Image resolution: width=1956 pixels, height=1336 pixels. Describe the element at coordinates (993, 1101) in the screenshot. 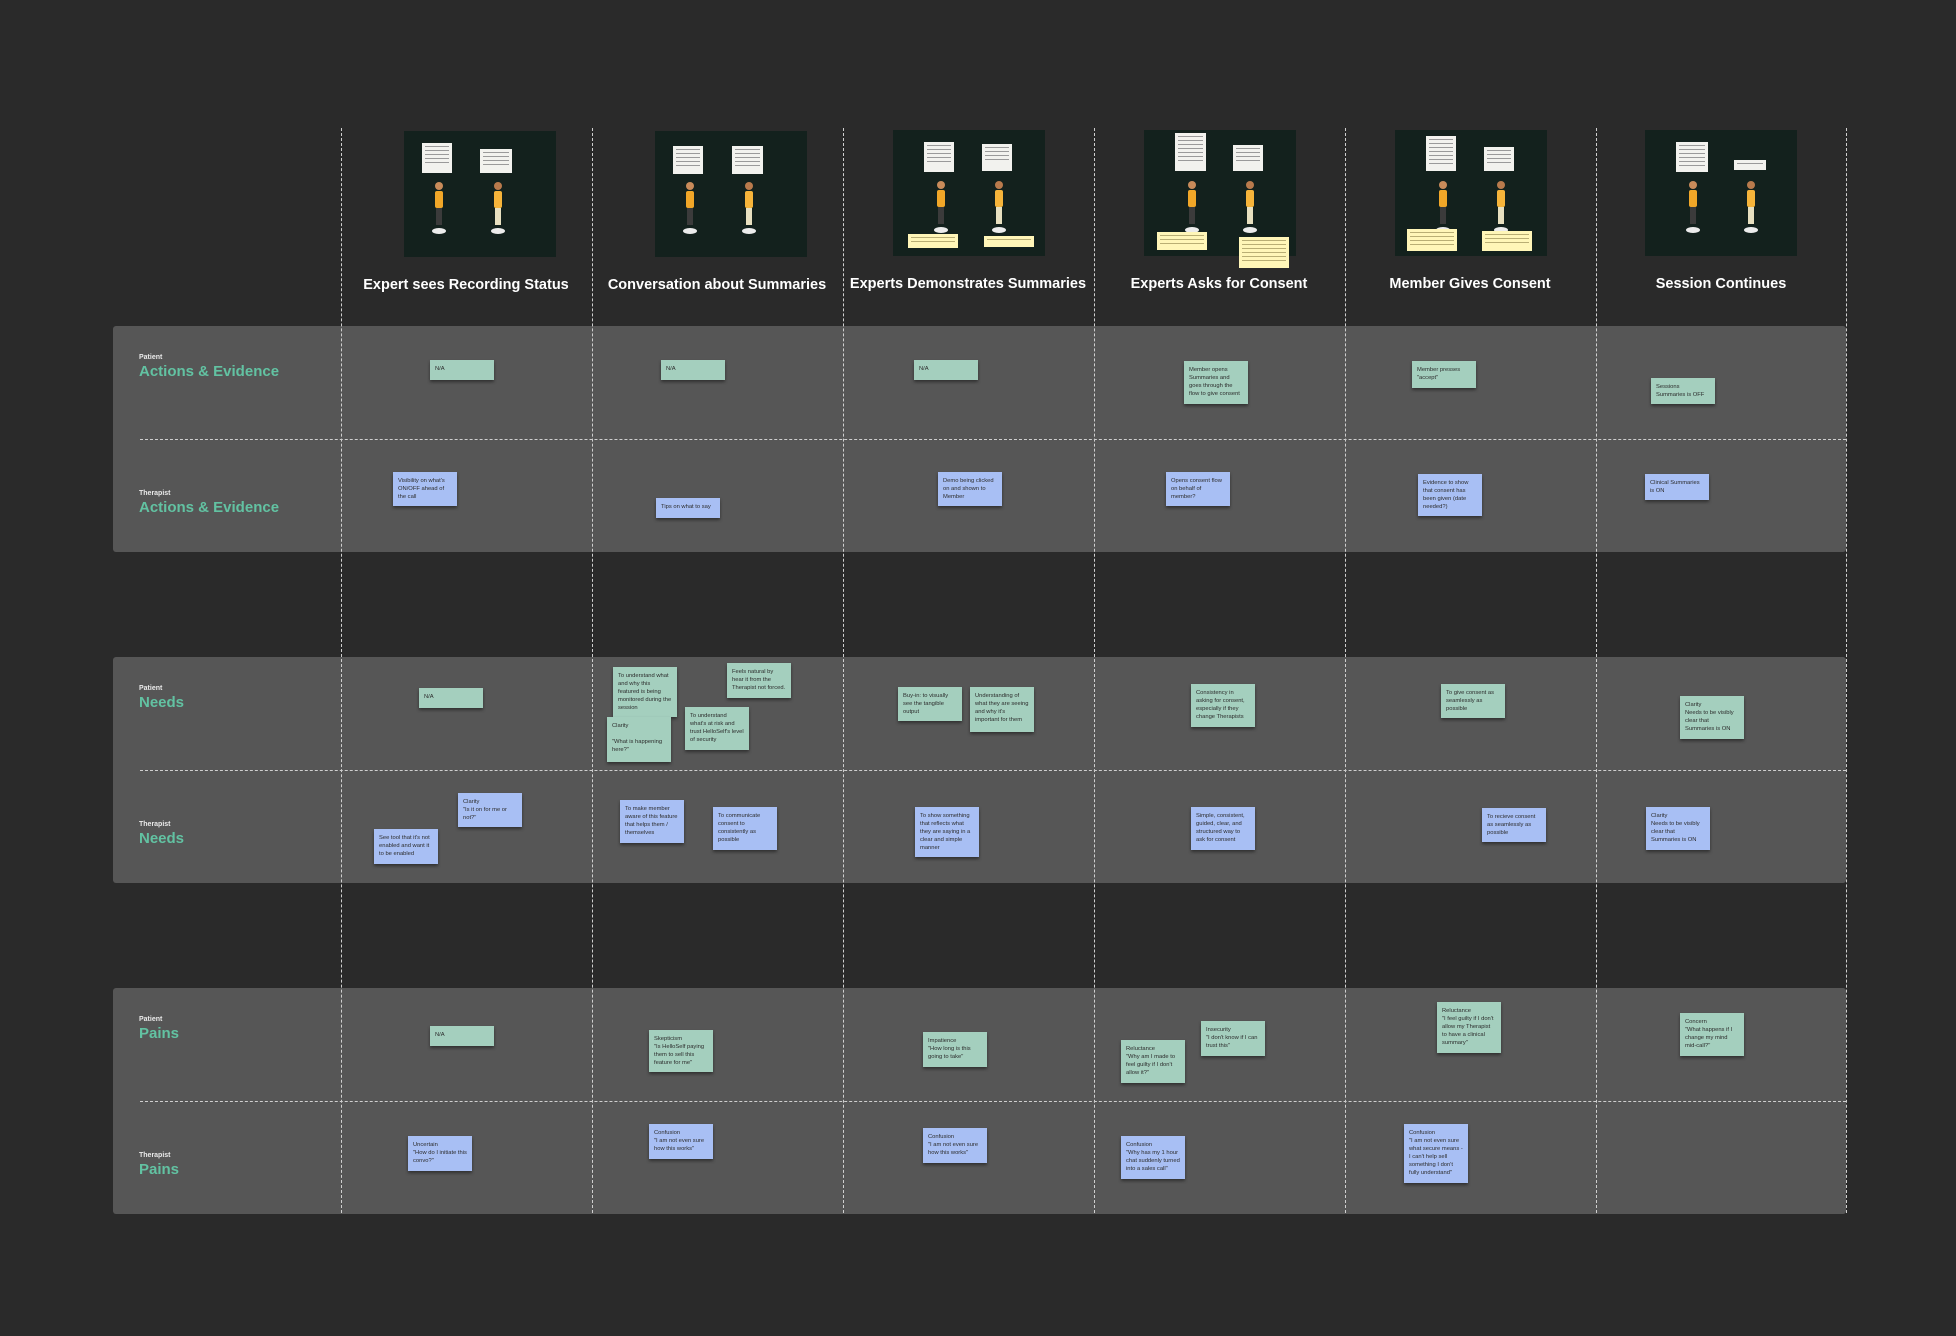

I see `pains-divider` at that location.